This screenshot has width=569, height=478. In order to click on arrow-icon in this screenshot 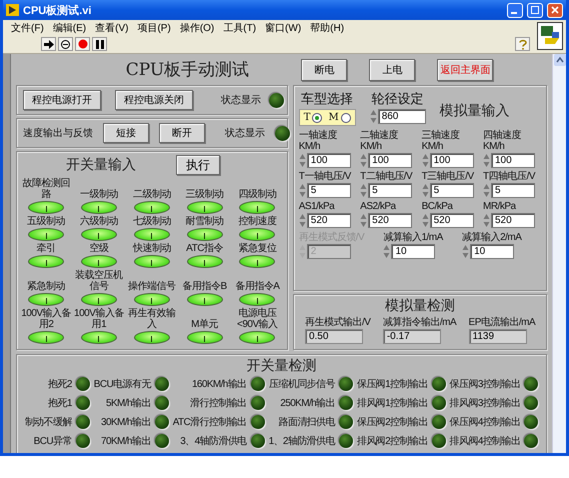, I will do `click(49, 44)`.